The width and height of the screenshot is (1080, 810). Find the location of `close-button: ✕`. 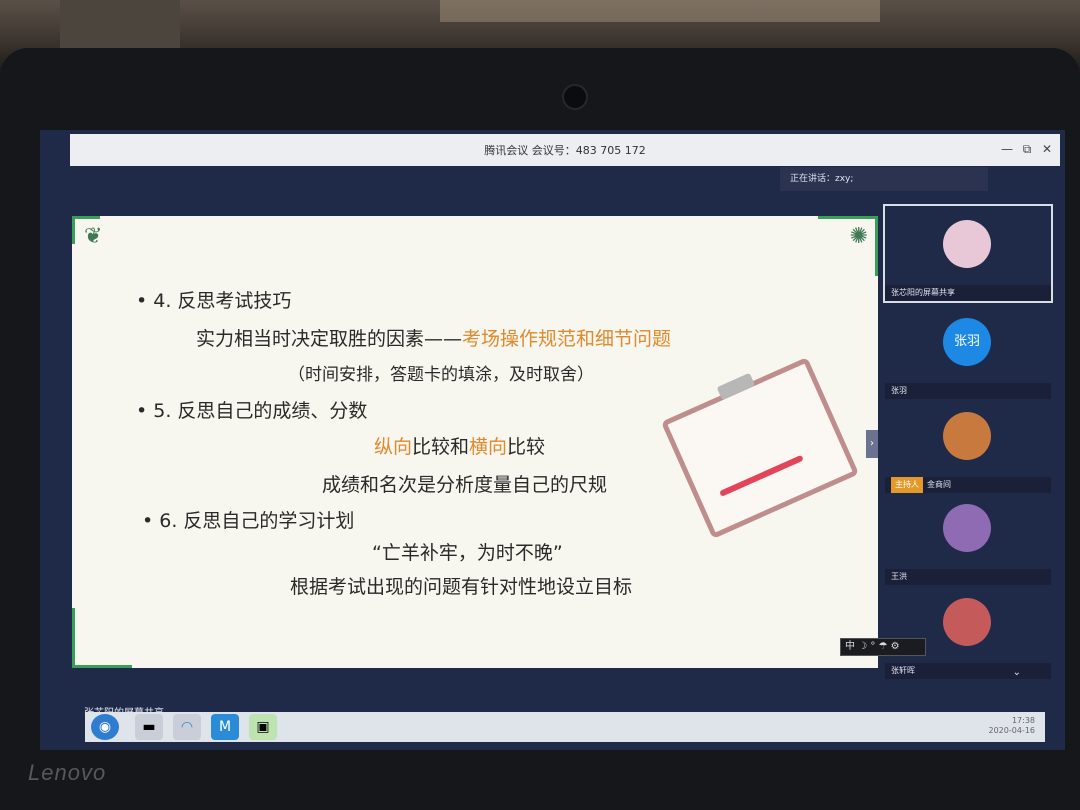

close-button: ✕ is located at coordinates (1047, 149).